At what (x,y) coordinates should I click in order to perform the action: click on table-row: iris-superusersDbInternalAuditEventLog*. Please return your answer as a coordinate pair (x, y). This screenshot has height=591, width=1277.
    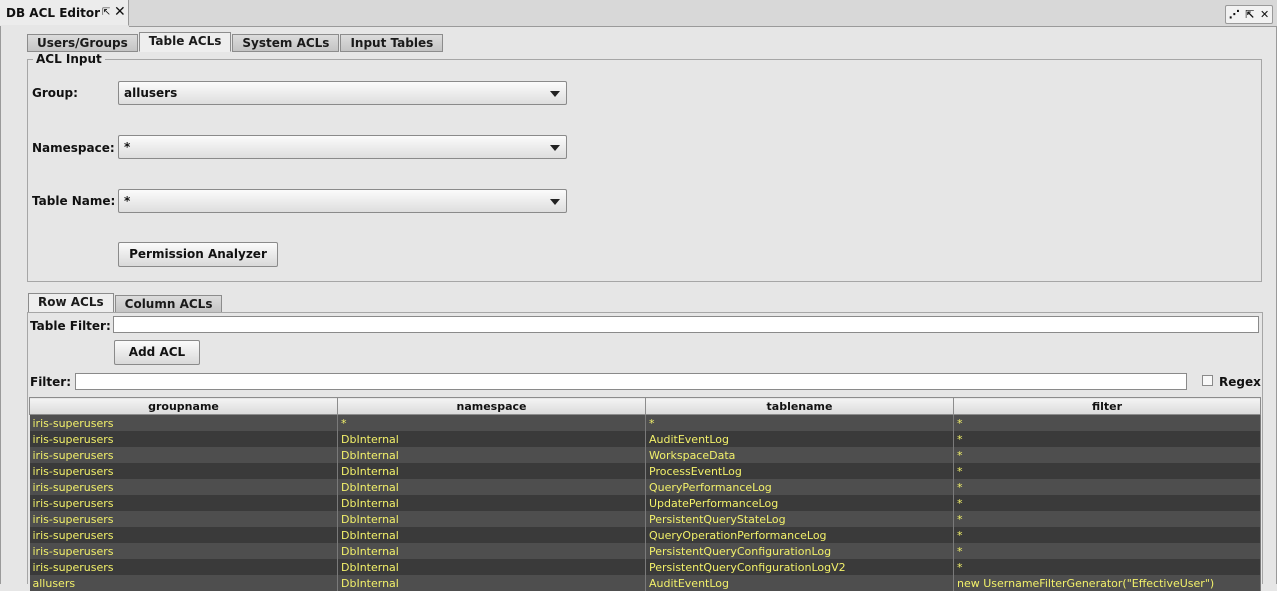
    Looking at the image, I should click on (645, 439).